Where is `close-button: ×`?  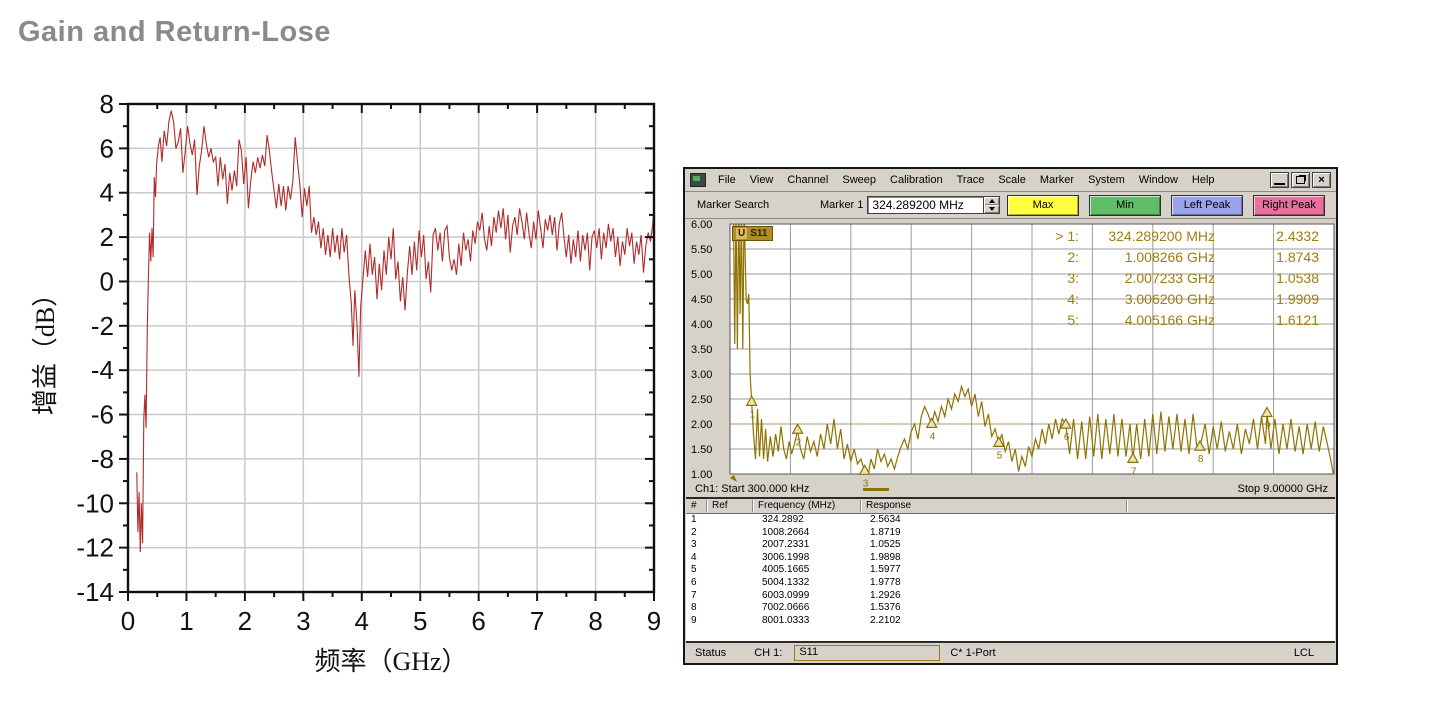
close-button: × is located at coordinates (1321, 180).